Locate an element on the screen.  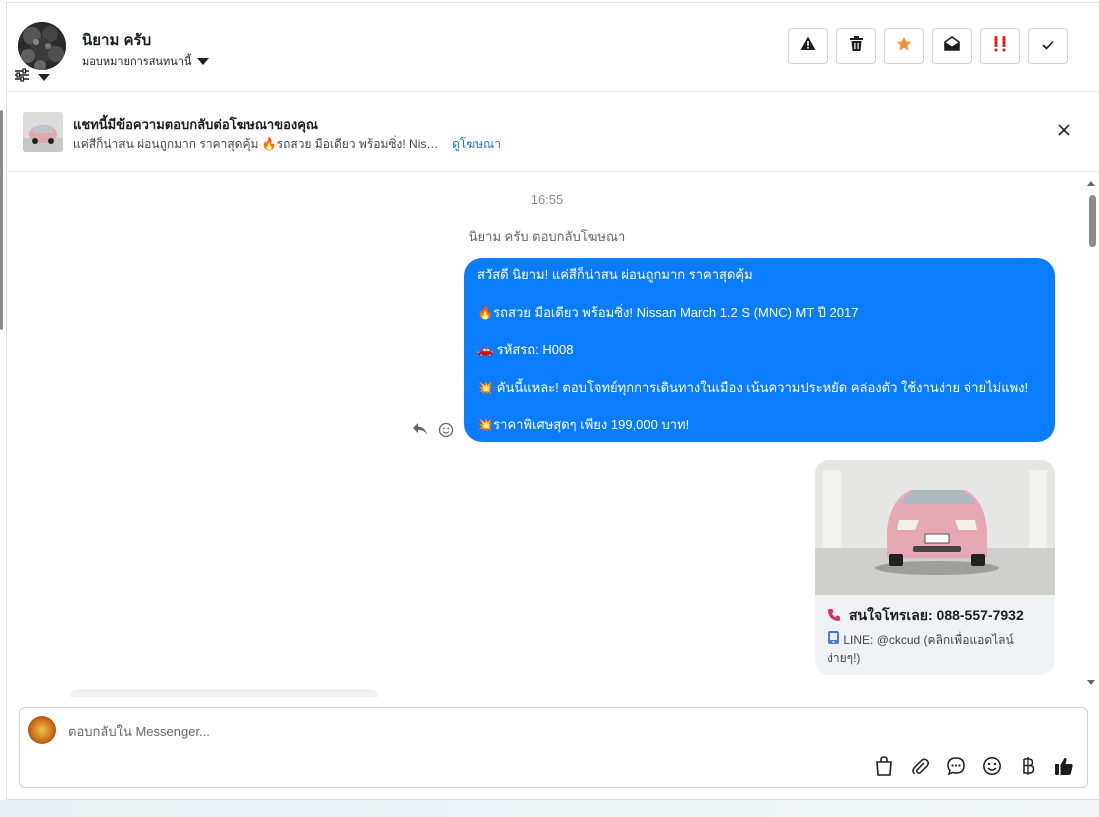
reply-composer is located at coordinates (553, 747).